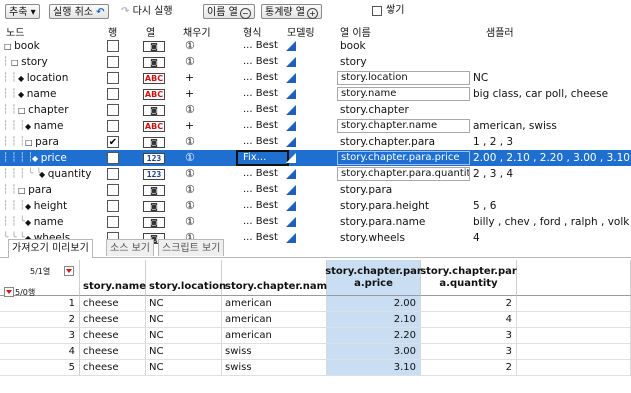  I want to click on tree-row-story: ┆ □ story ◙ ① ... Best story, so click(315, 62).